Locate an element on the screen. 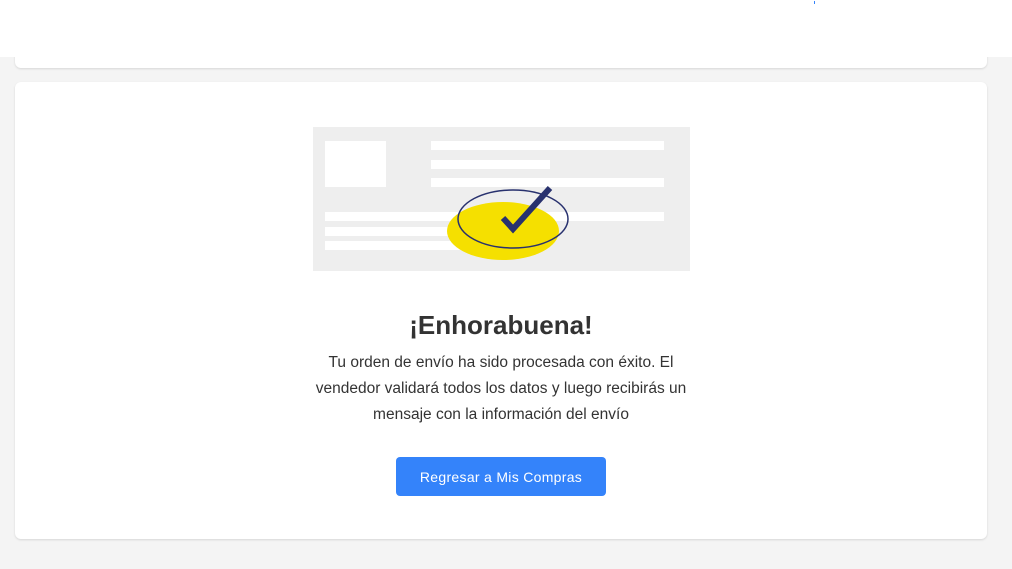 The width and height of the screenshot is (1012, 569). header-bar is located at coordinates (506, 28).